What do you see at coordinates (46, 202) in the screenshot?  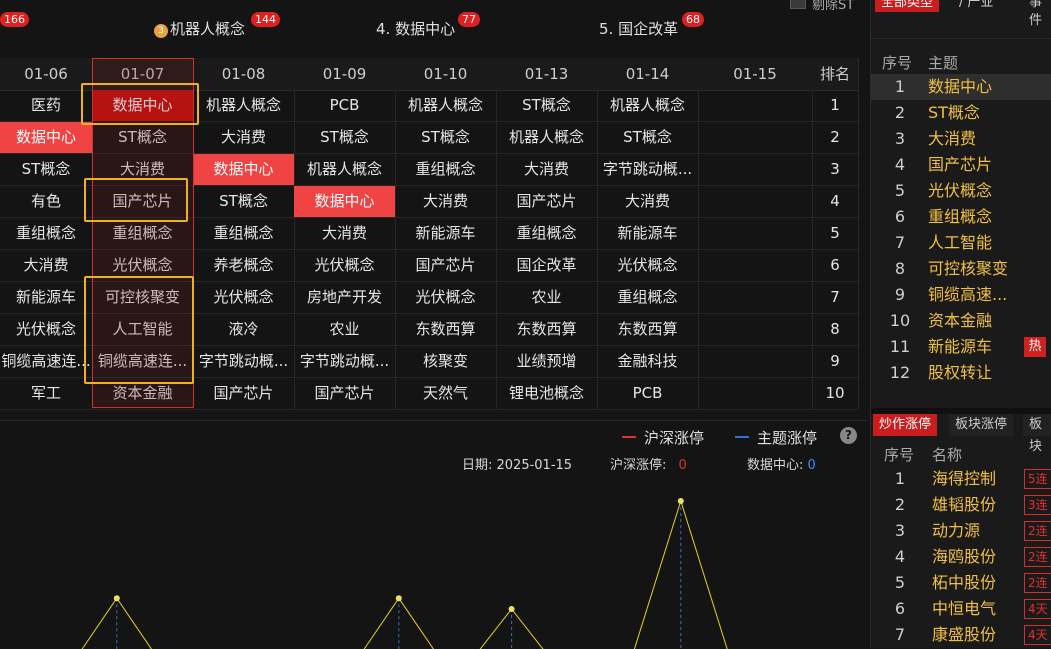 I see `theme-cell: 有色` at bounding box center [46, 202].